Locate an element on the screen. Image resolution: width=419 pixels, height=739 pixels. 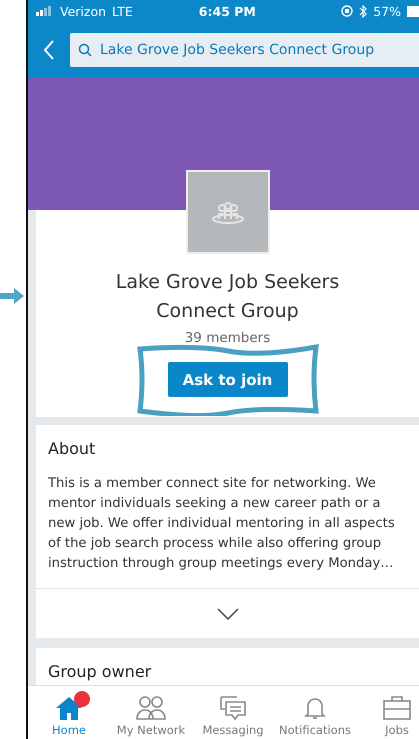
tab-item: Notifications is located at coordinates (315, 712).